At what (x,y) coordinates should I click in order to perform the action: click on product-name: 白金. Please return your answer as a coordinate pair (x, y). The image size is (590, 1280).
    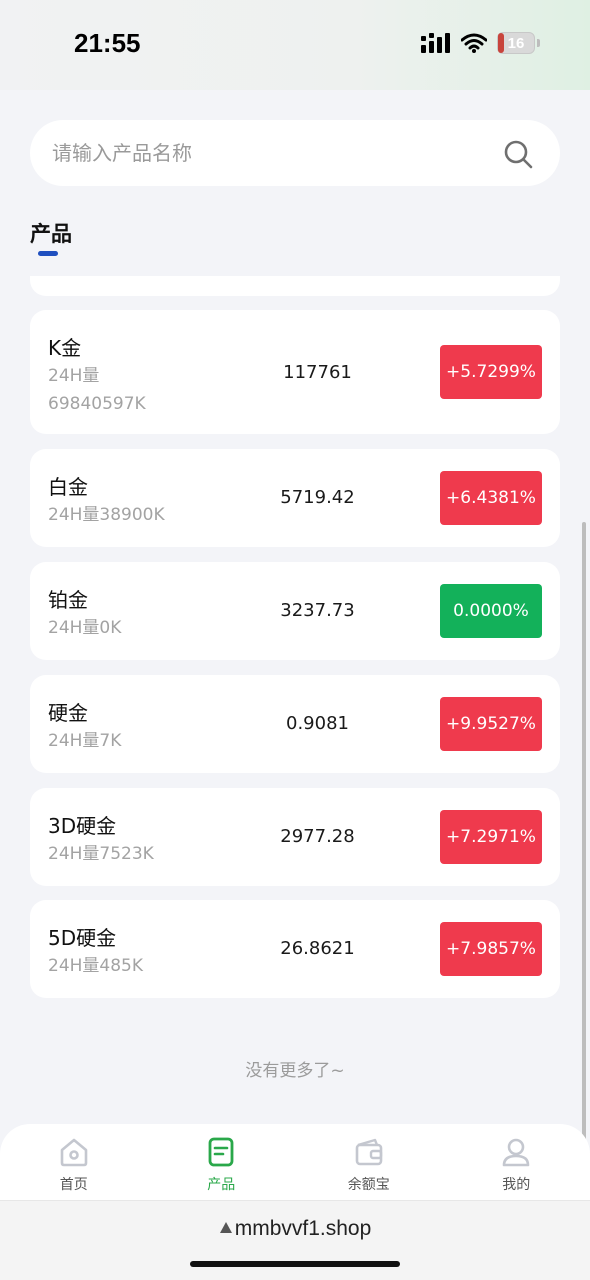
    Looking at the image, I should click on (68, 487).